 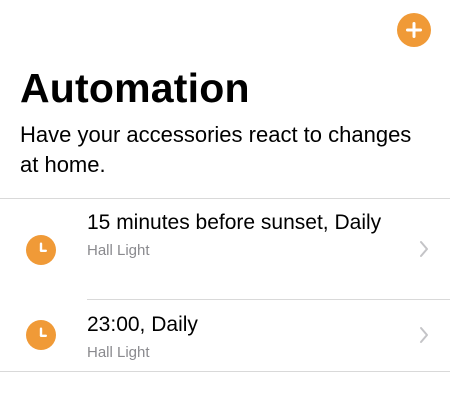 What do you see at coordinates (135, 88) in the screenshot?
I see `page-title: Automation` at bounding box center [135, 88].